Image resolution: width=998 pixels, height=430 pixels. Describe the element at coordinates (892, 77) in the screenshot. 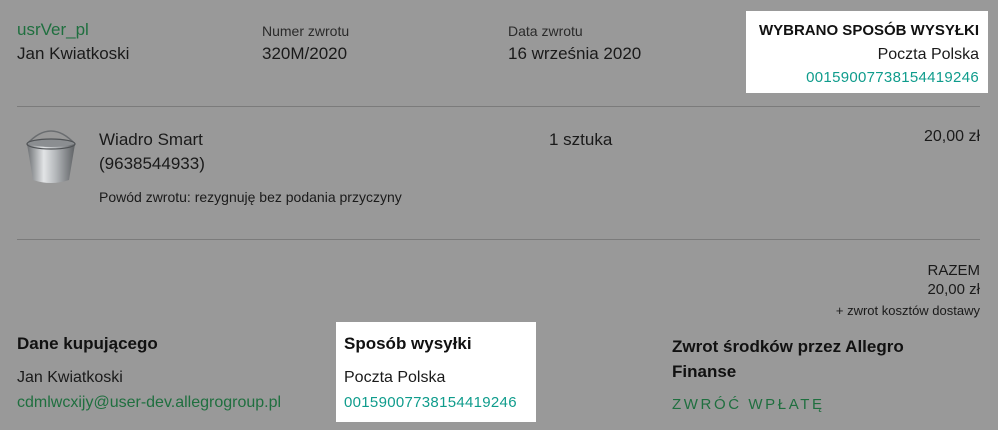

I see `selected-shipping-tracking-link: 00159007738154419246` at that location.